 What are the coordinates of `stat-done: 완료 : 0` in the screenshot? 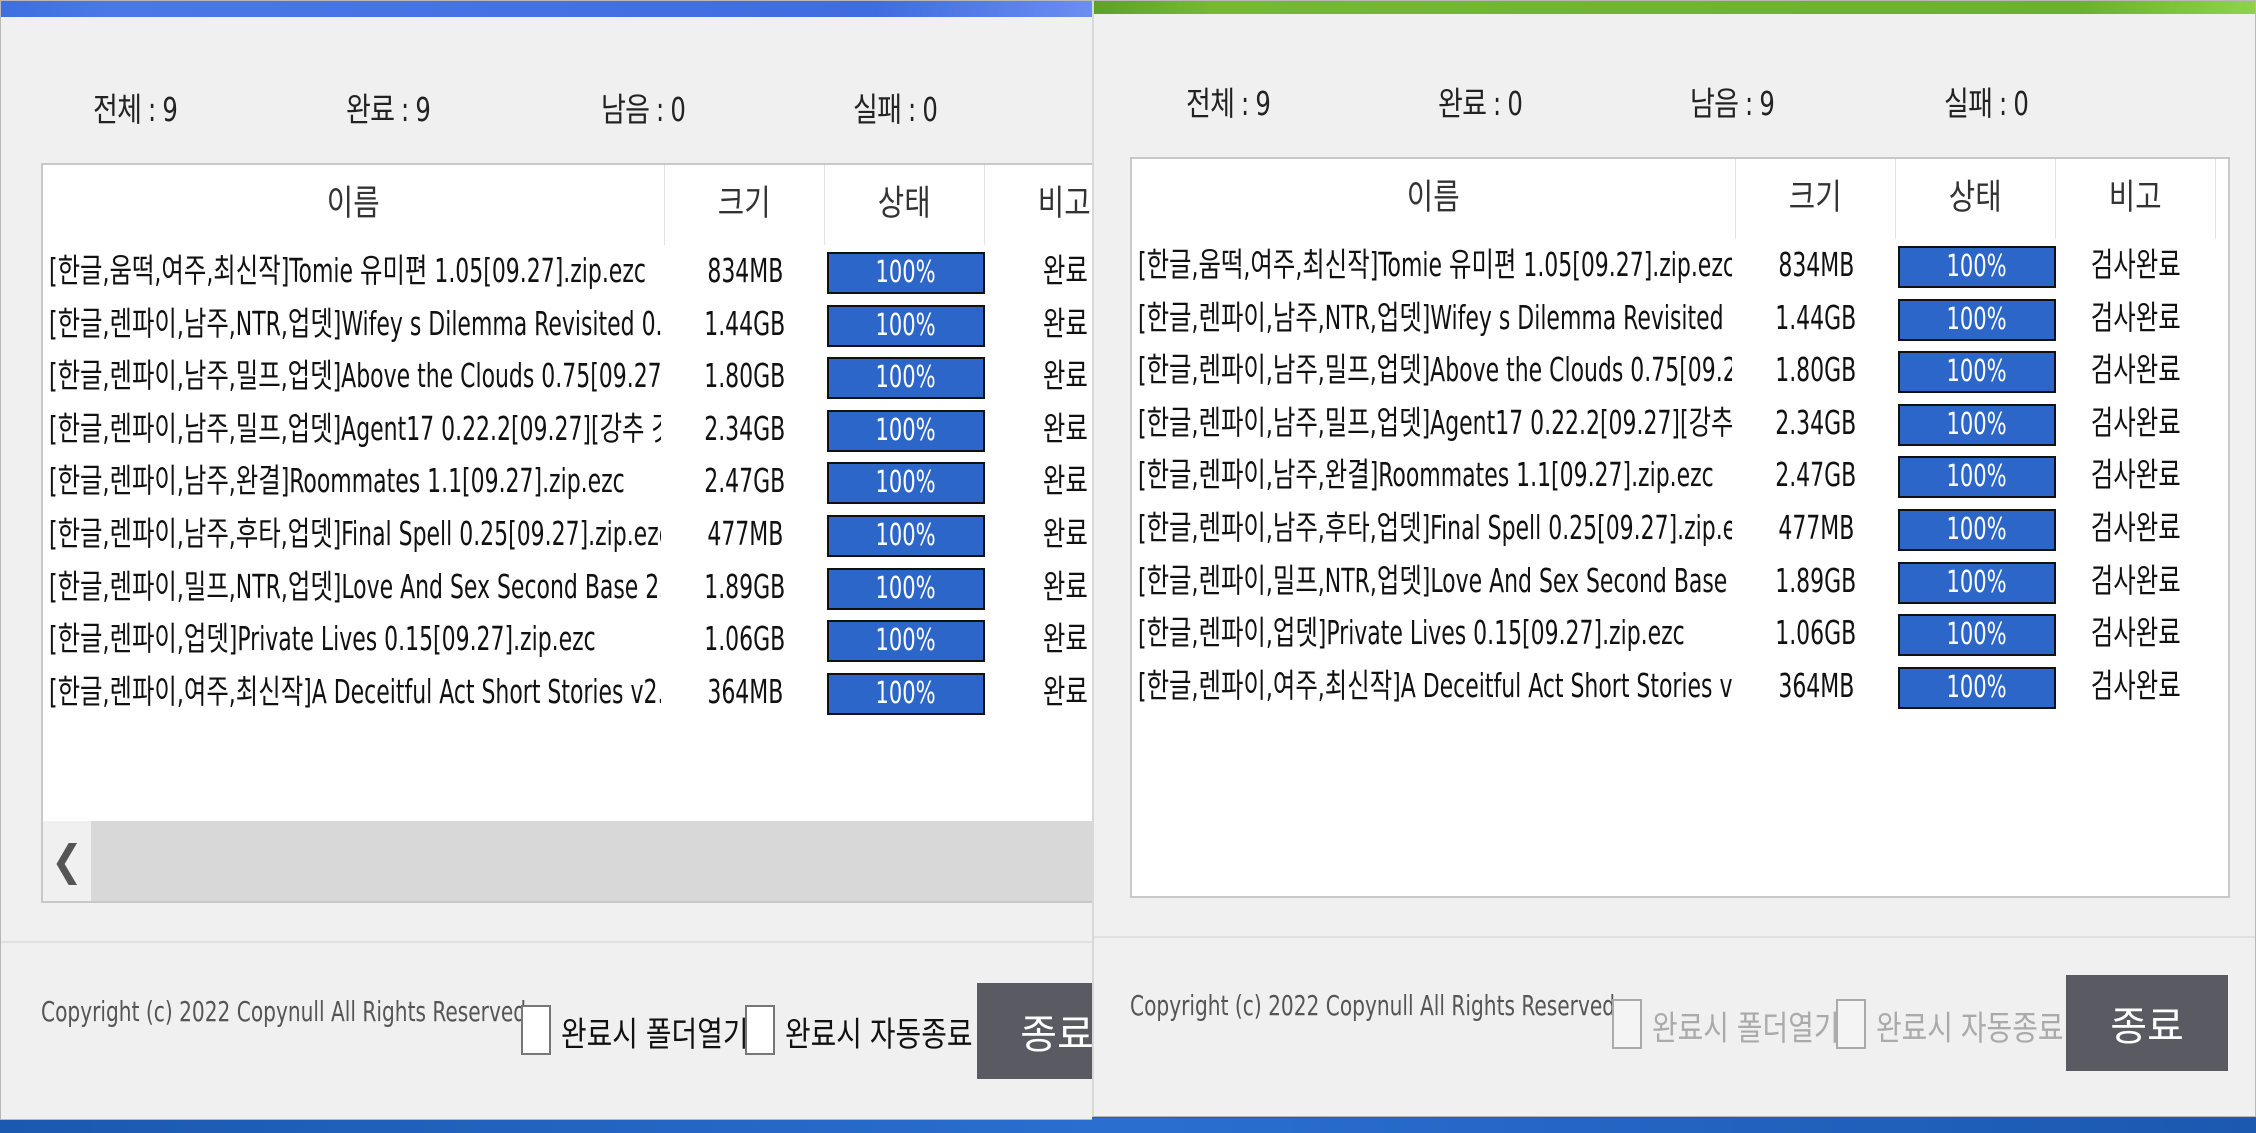 It's located at (1480, 103).